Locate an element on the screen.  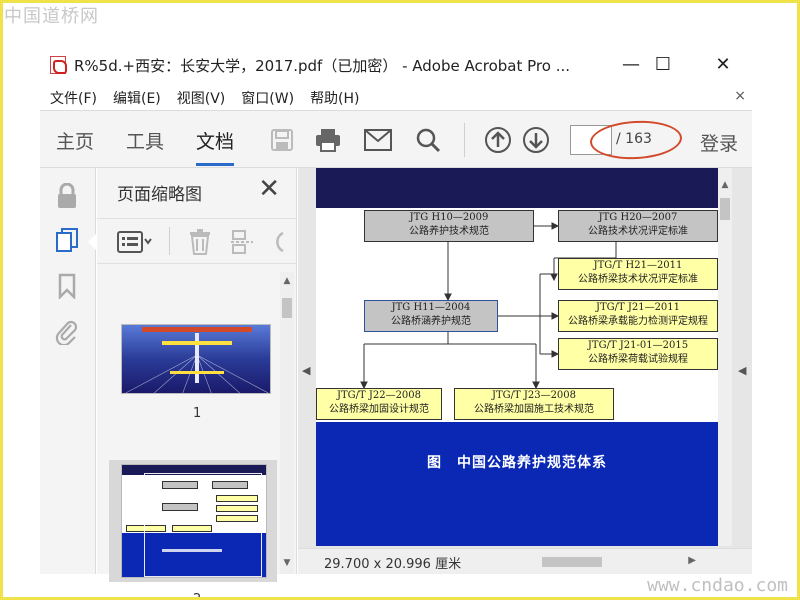
thumbnail-scrollbar: ▲ ▼ is located at coordinates (287, 423).